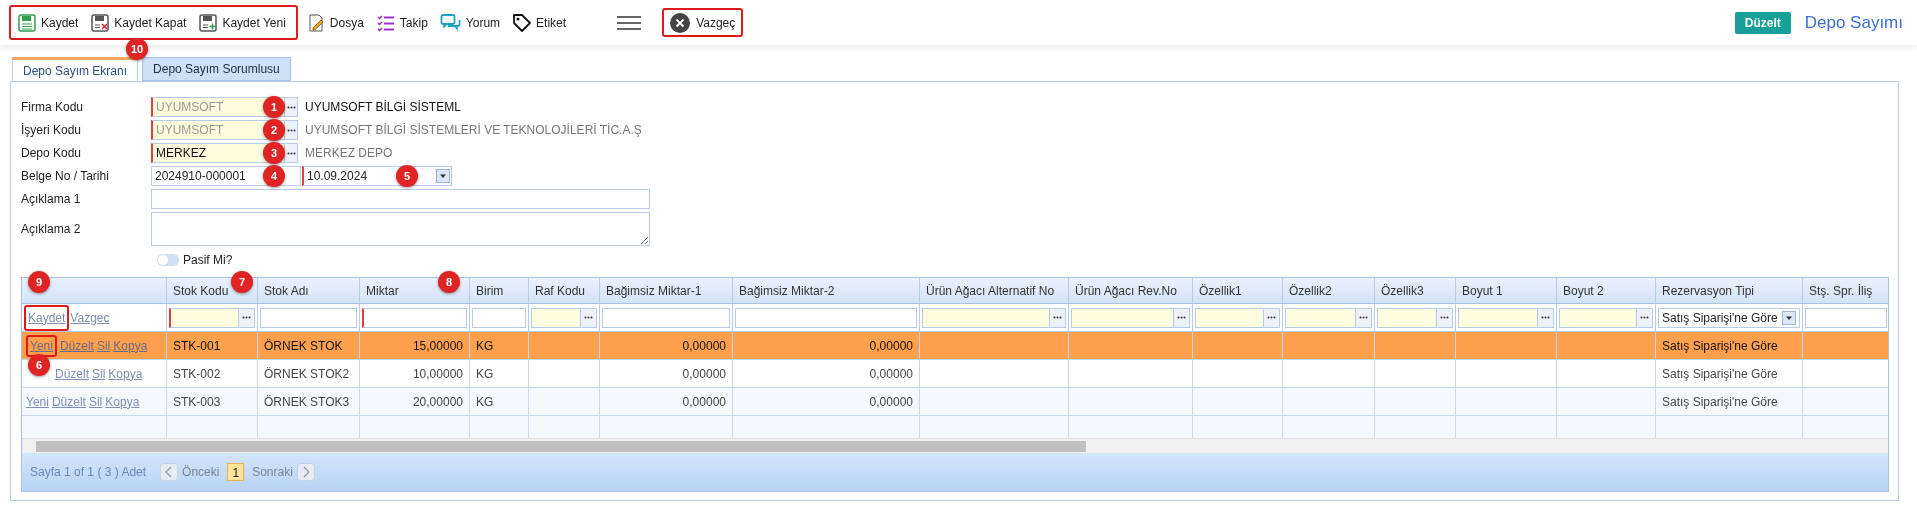  What do you see at coordinates (236, 472) in the screenshot?
I see `page-button: 1` at bounding box center [236, 472].